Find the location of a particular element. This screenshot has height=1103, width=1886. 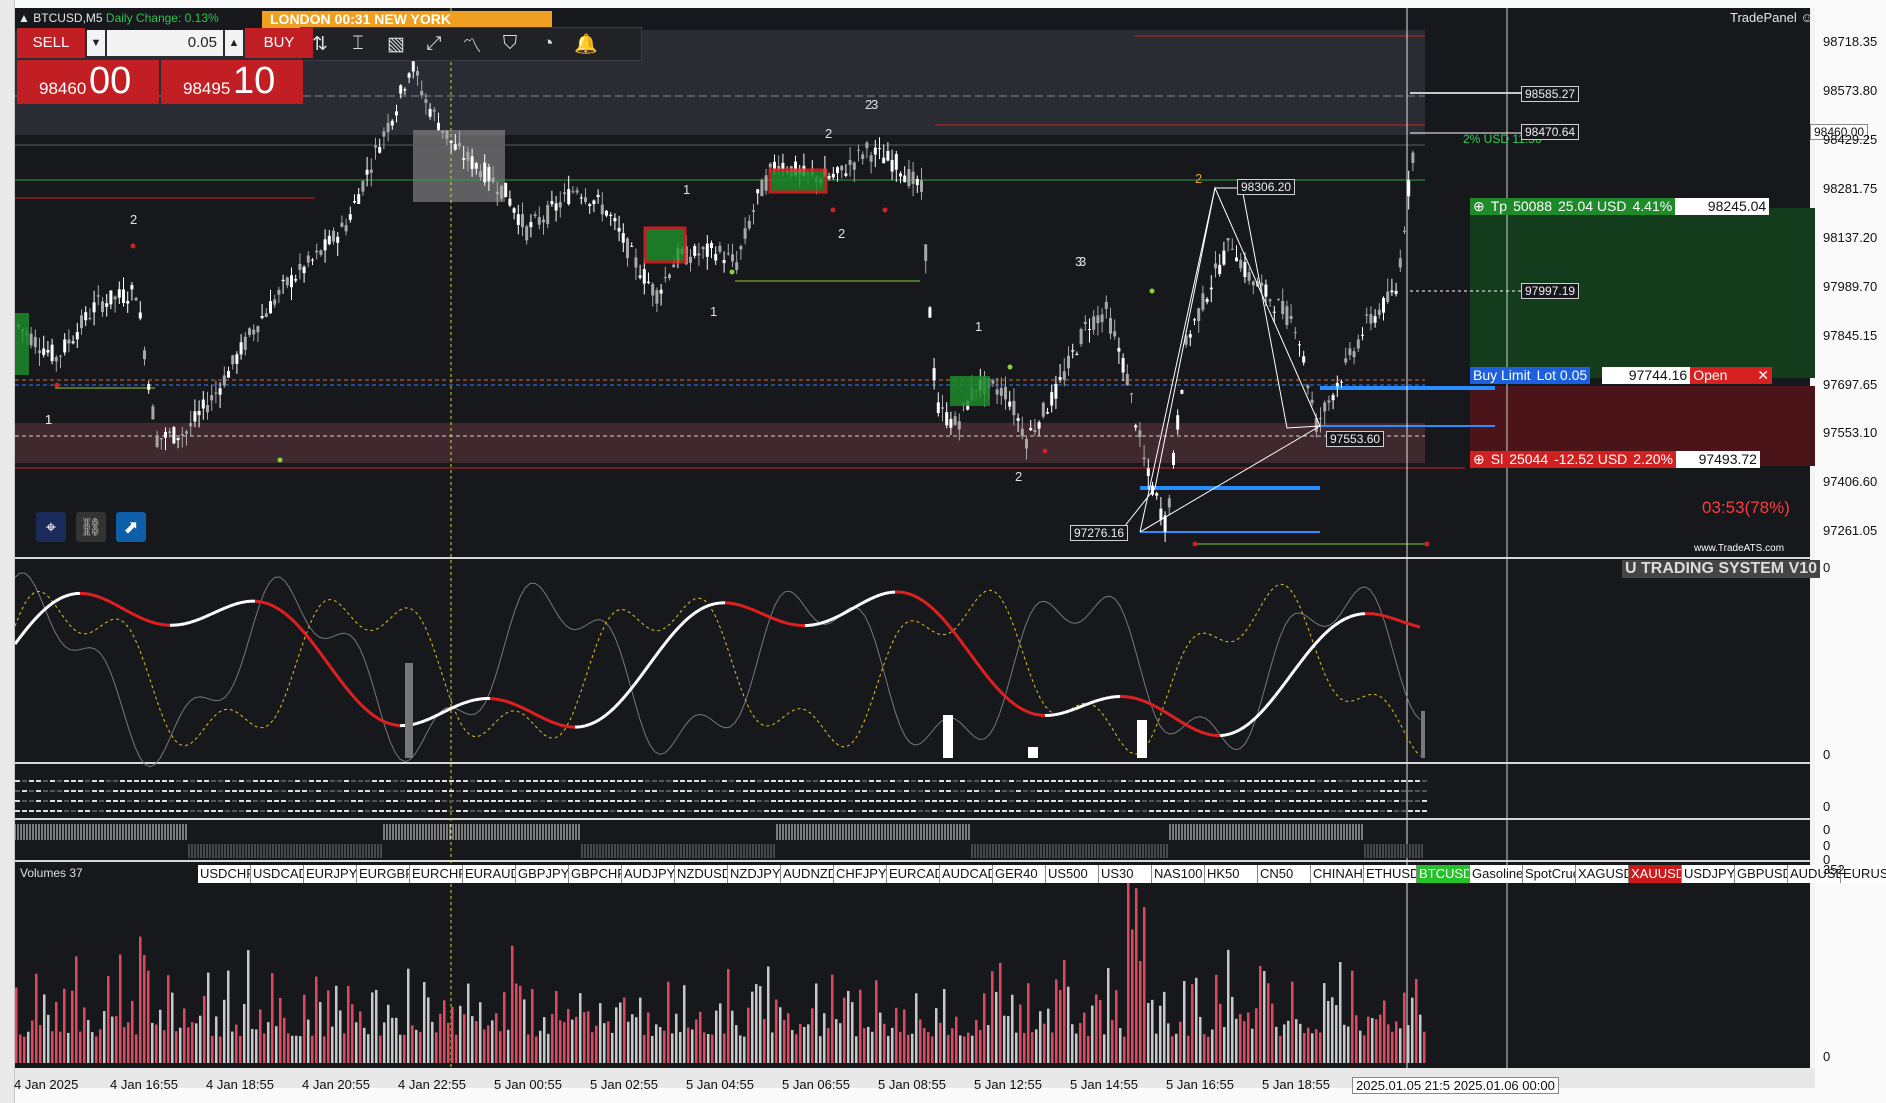

tp-price: 98245.04 is located at coordinates (1722, 206).